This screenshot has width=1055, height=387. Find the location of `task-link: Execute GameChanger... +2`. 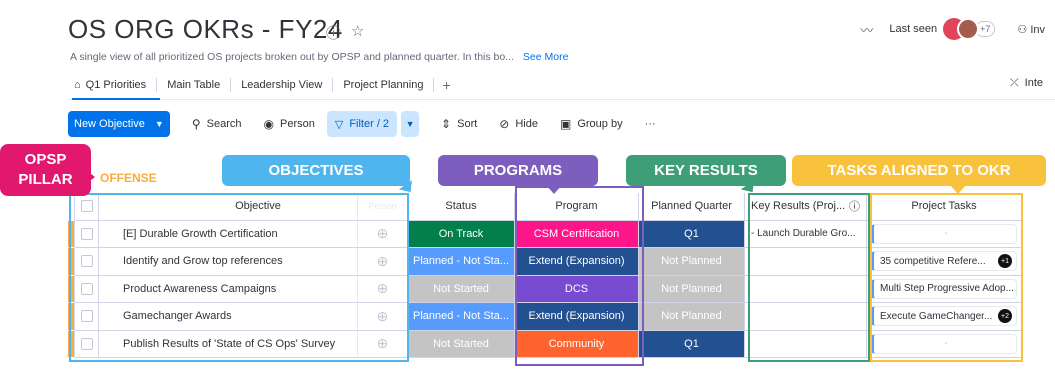

task-link: Execute GameChanger... +2 is located at coordinates (944, 316).